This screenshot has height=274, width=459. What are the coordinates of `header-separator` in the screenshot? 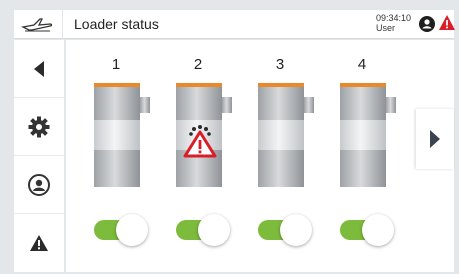 It's located at (62, 24).